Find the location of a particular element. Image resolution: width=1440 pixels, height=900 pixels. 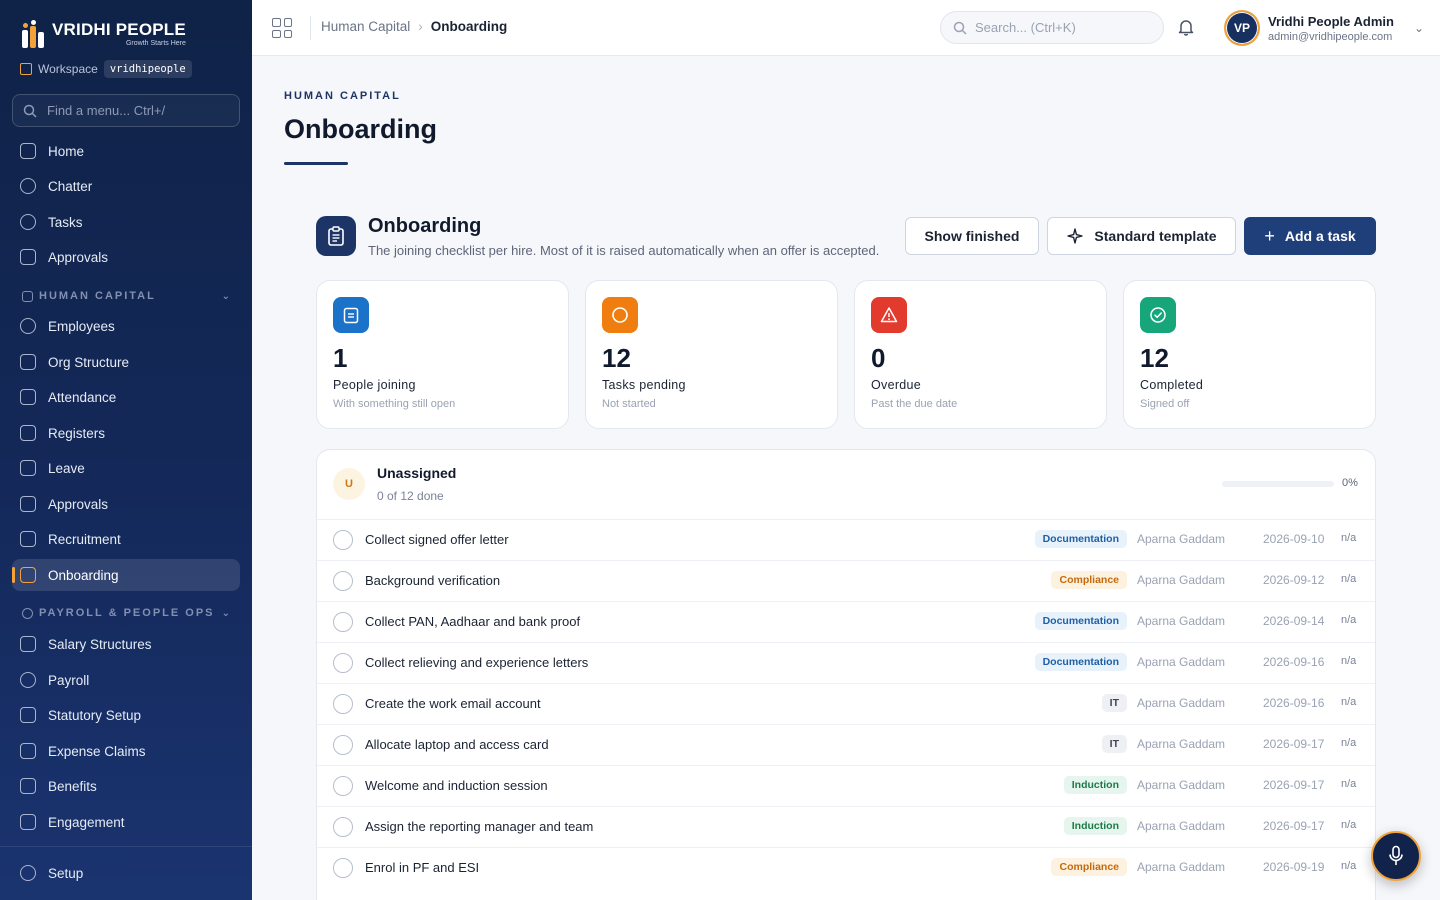

check-circle-icon is located at coordinates (28, 222).